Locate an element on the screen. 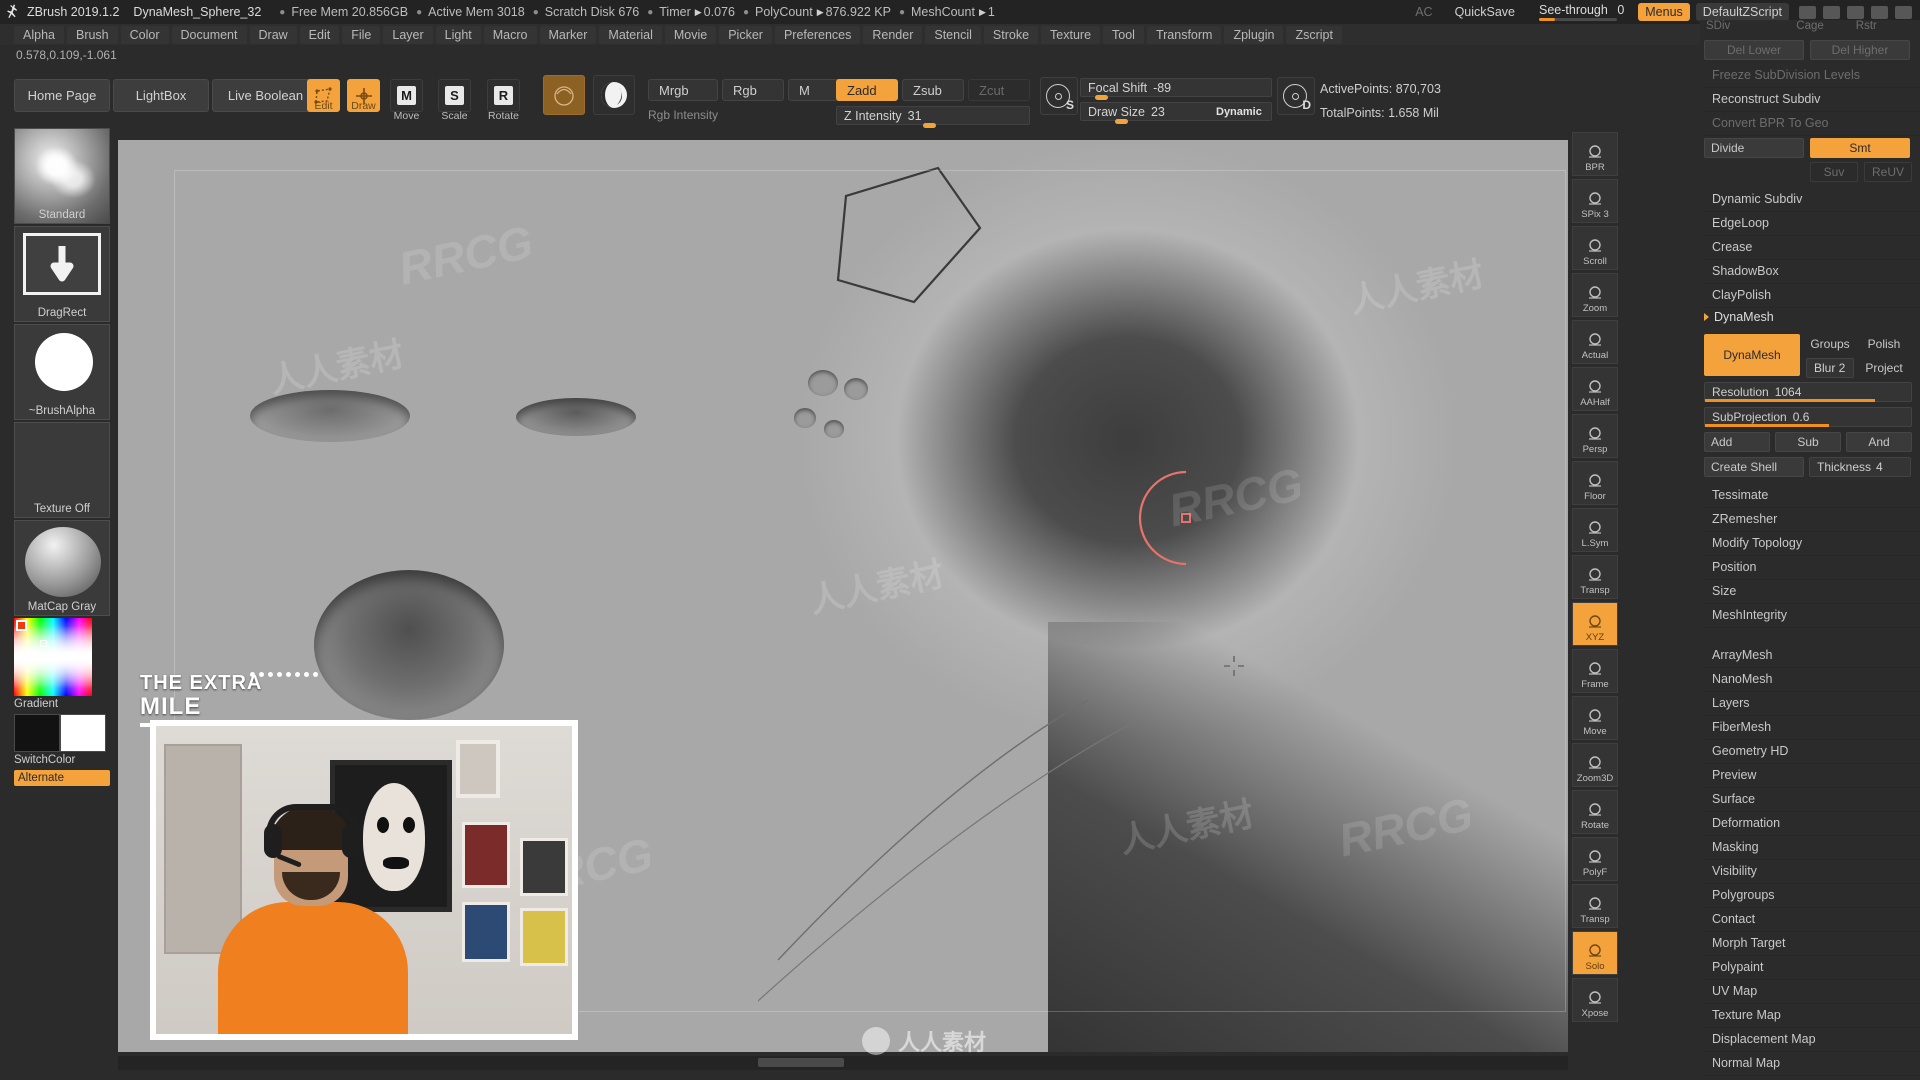 This screenshot has width=1920, height=1080. tool-section-layers: Layers is located at coordinates (1812, 704).